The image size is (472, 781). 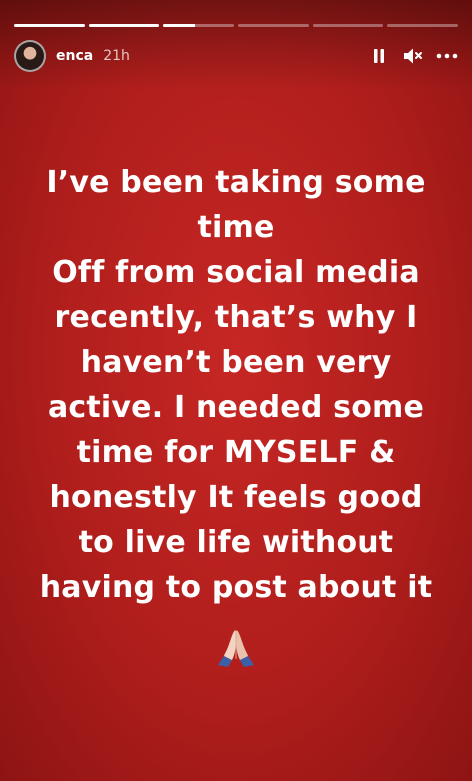 What do you see at coordinates (236, 317) in the screenshot?
I see `story-text-line: recently, that’s why I` at bounding box center [236, 317].